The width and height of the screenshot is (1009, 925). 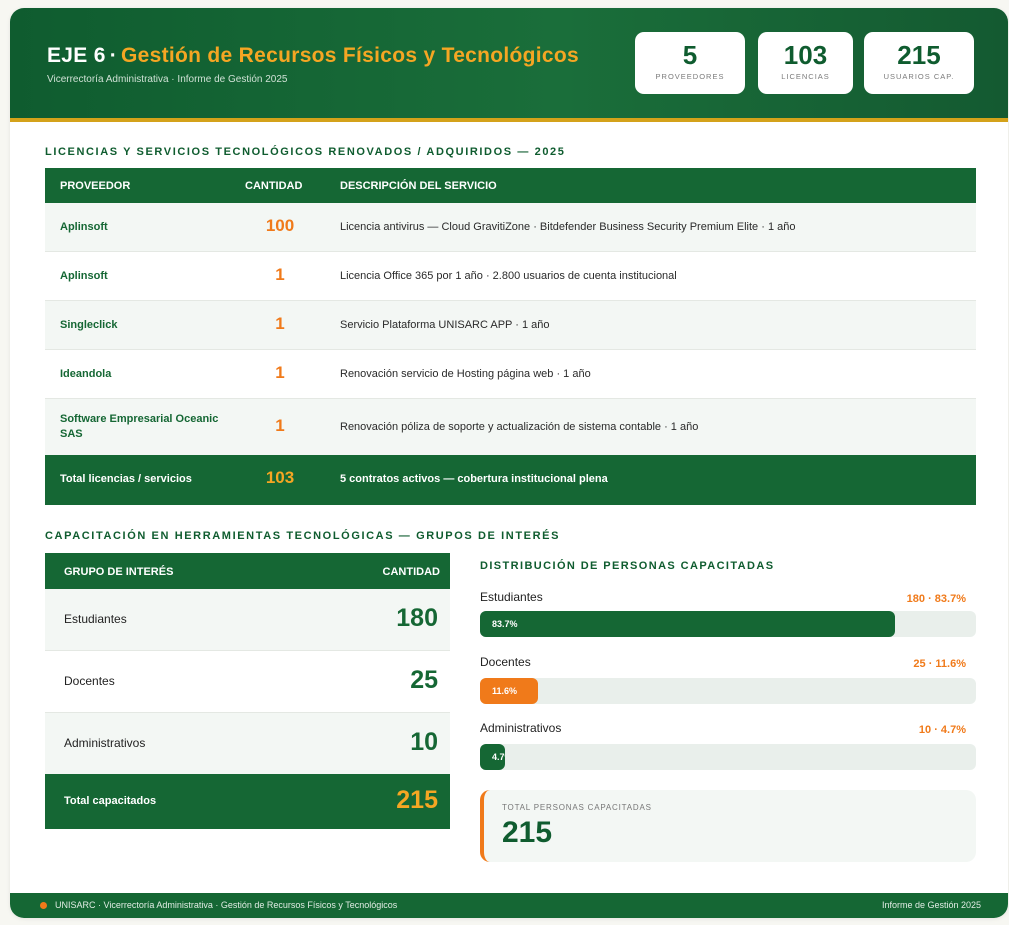 I want to click on service-desc: Servicio Plataforma UNISARC APP · 1 año, so click(x=445, y=325).